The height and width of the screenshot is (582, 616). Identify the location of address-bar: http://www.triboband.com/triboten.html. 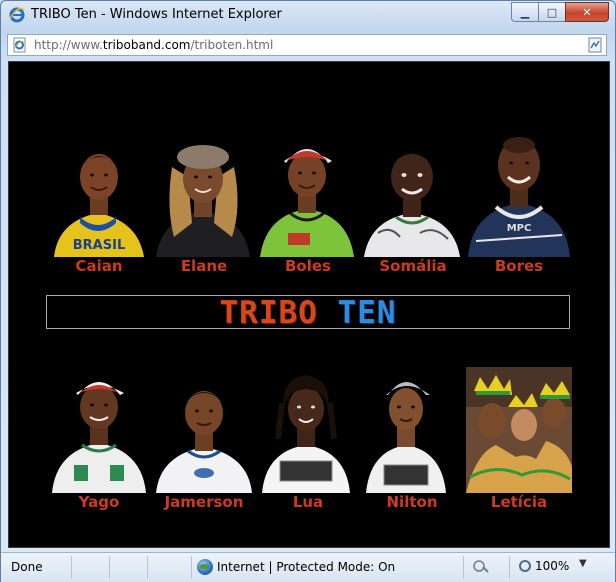
(307, 45).